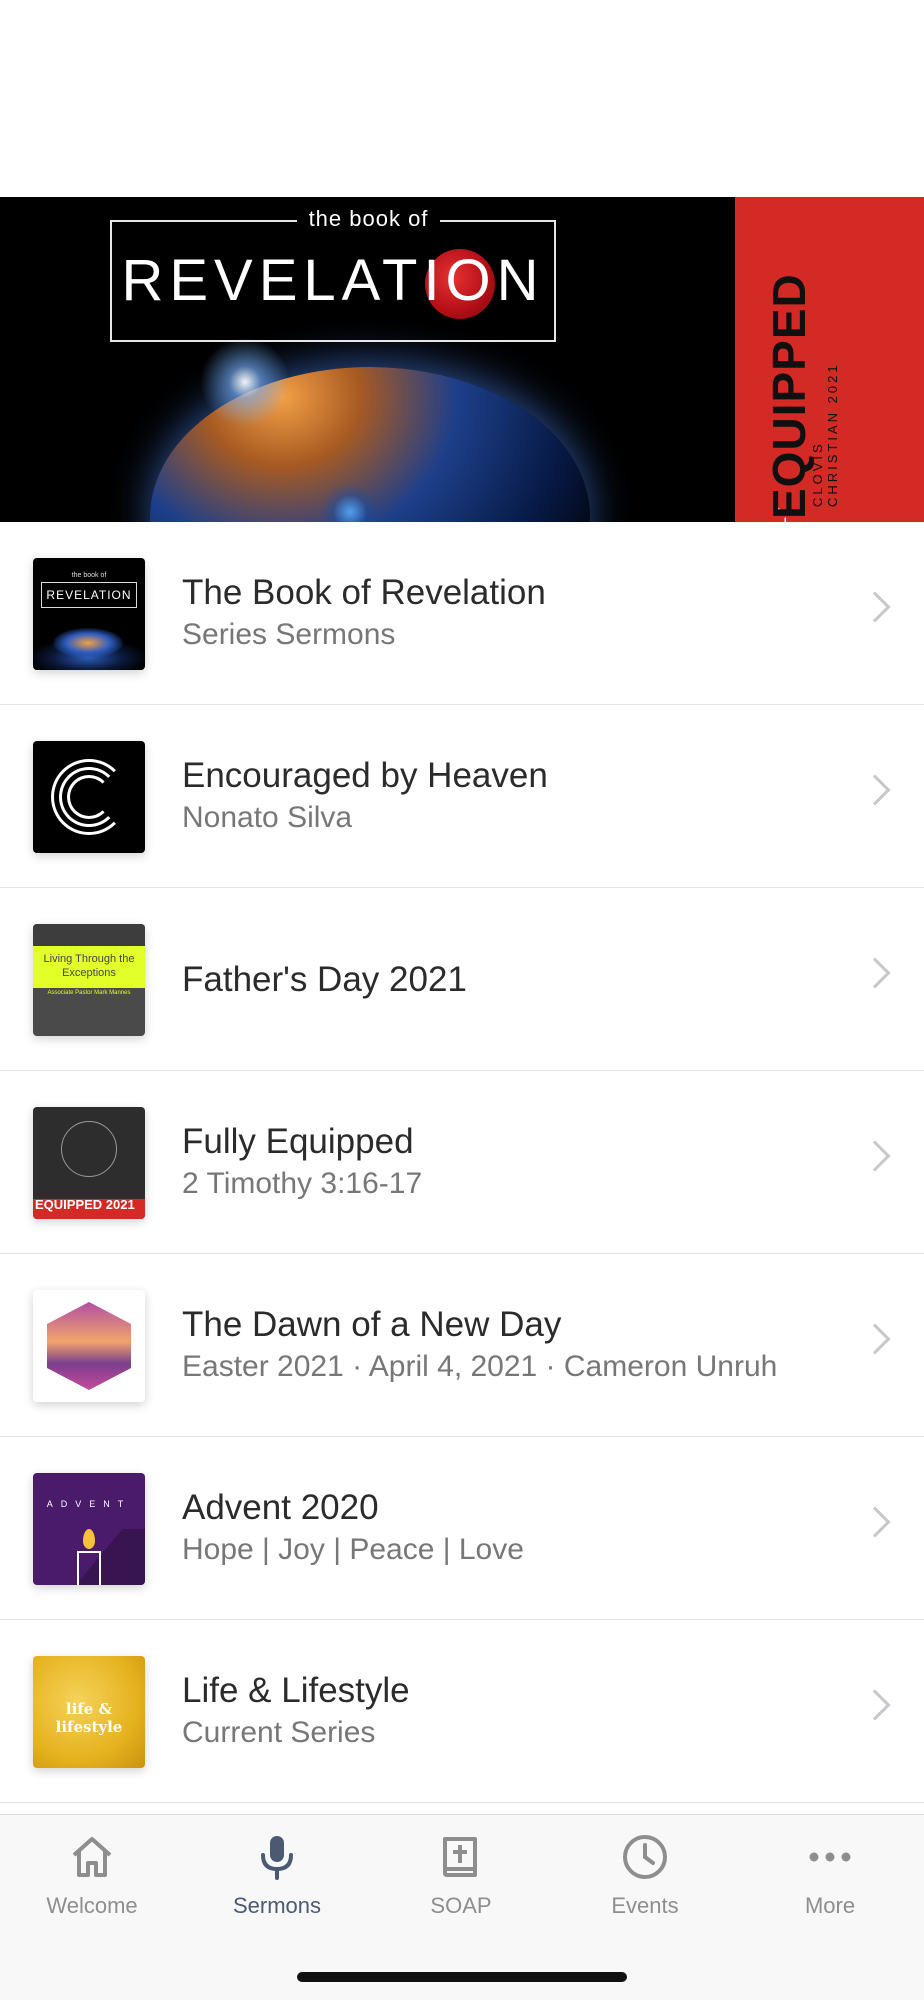 This screenshot has height=2000, width=924. What do you see at coordinates (364, 592) in the screenshot?
I see `item-title: The Book of Revelation` at bounding box center [364, 592].